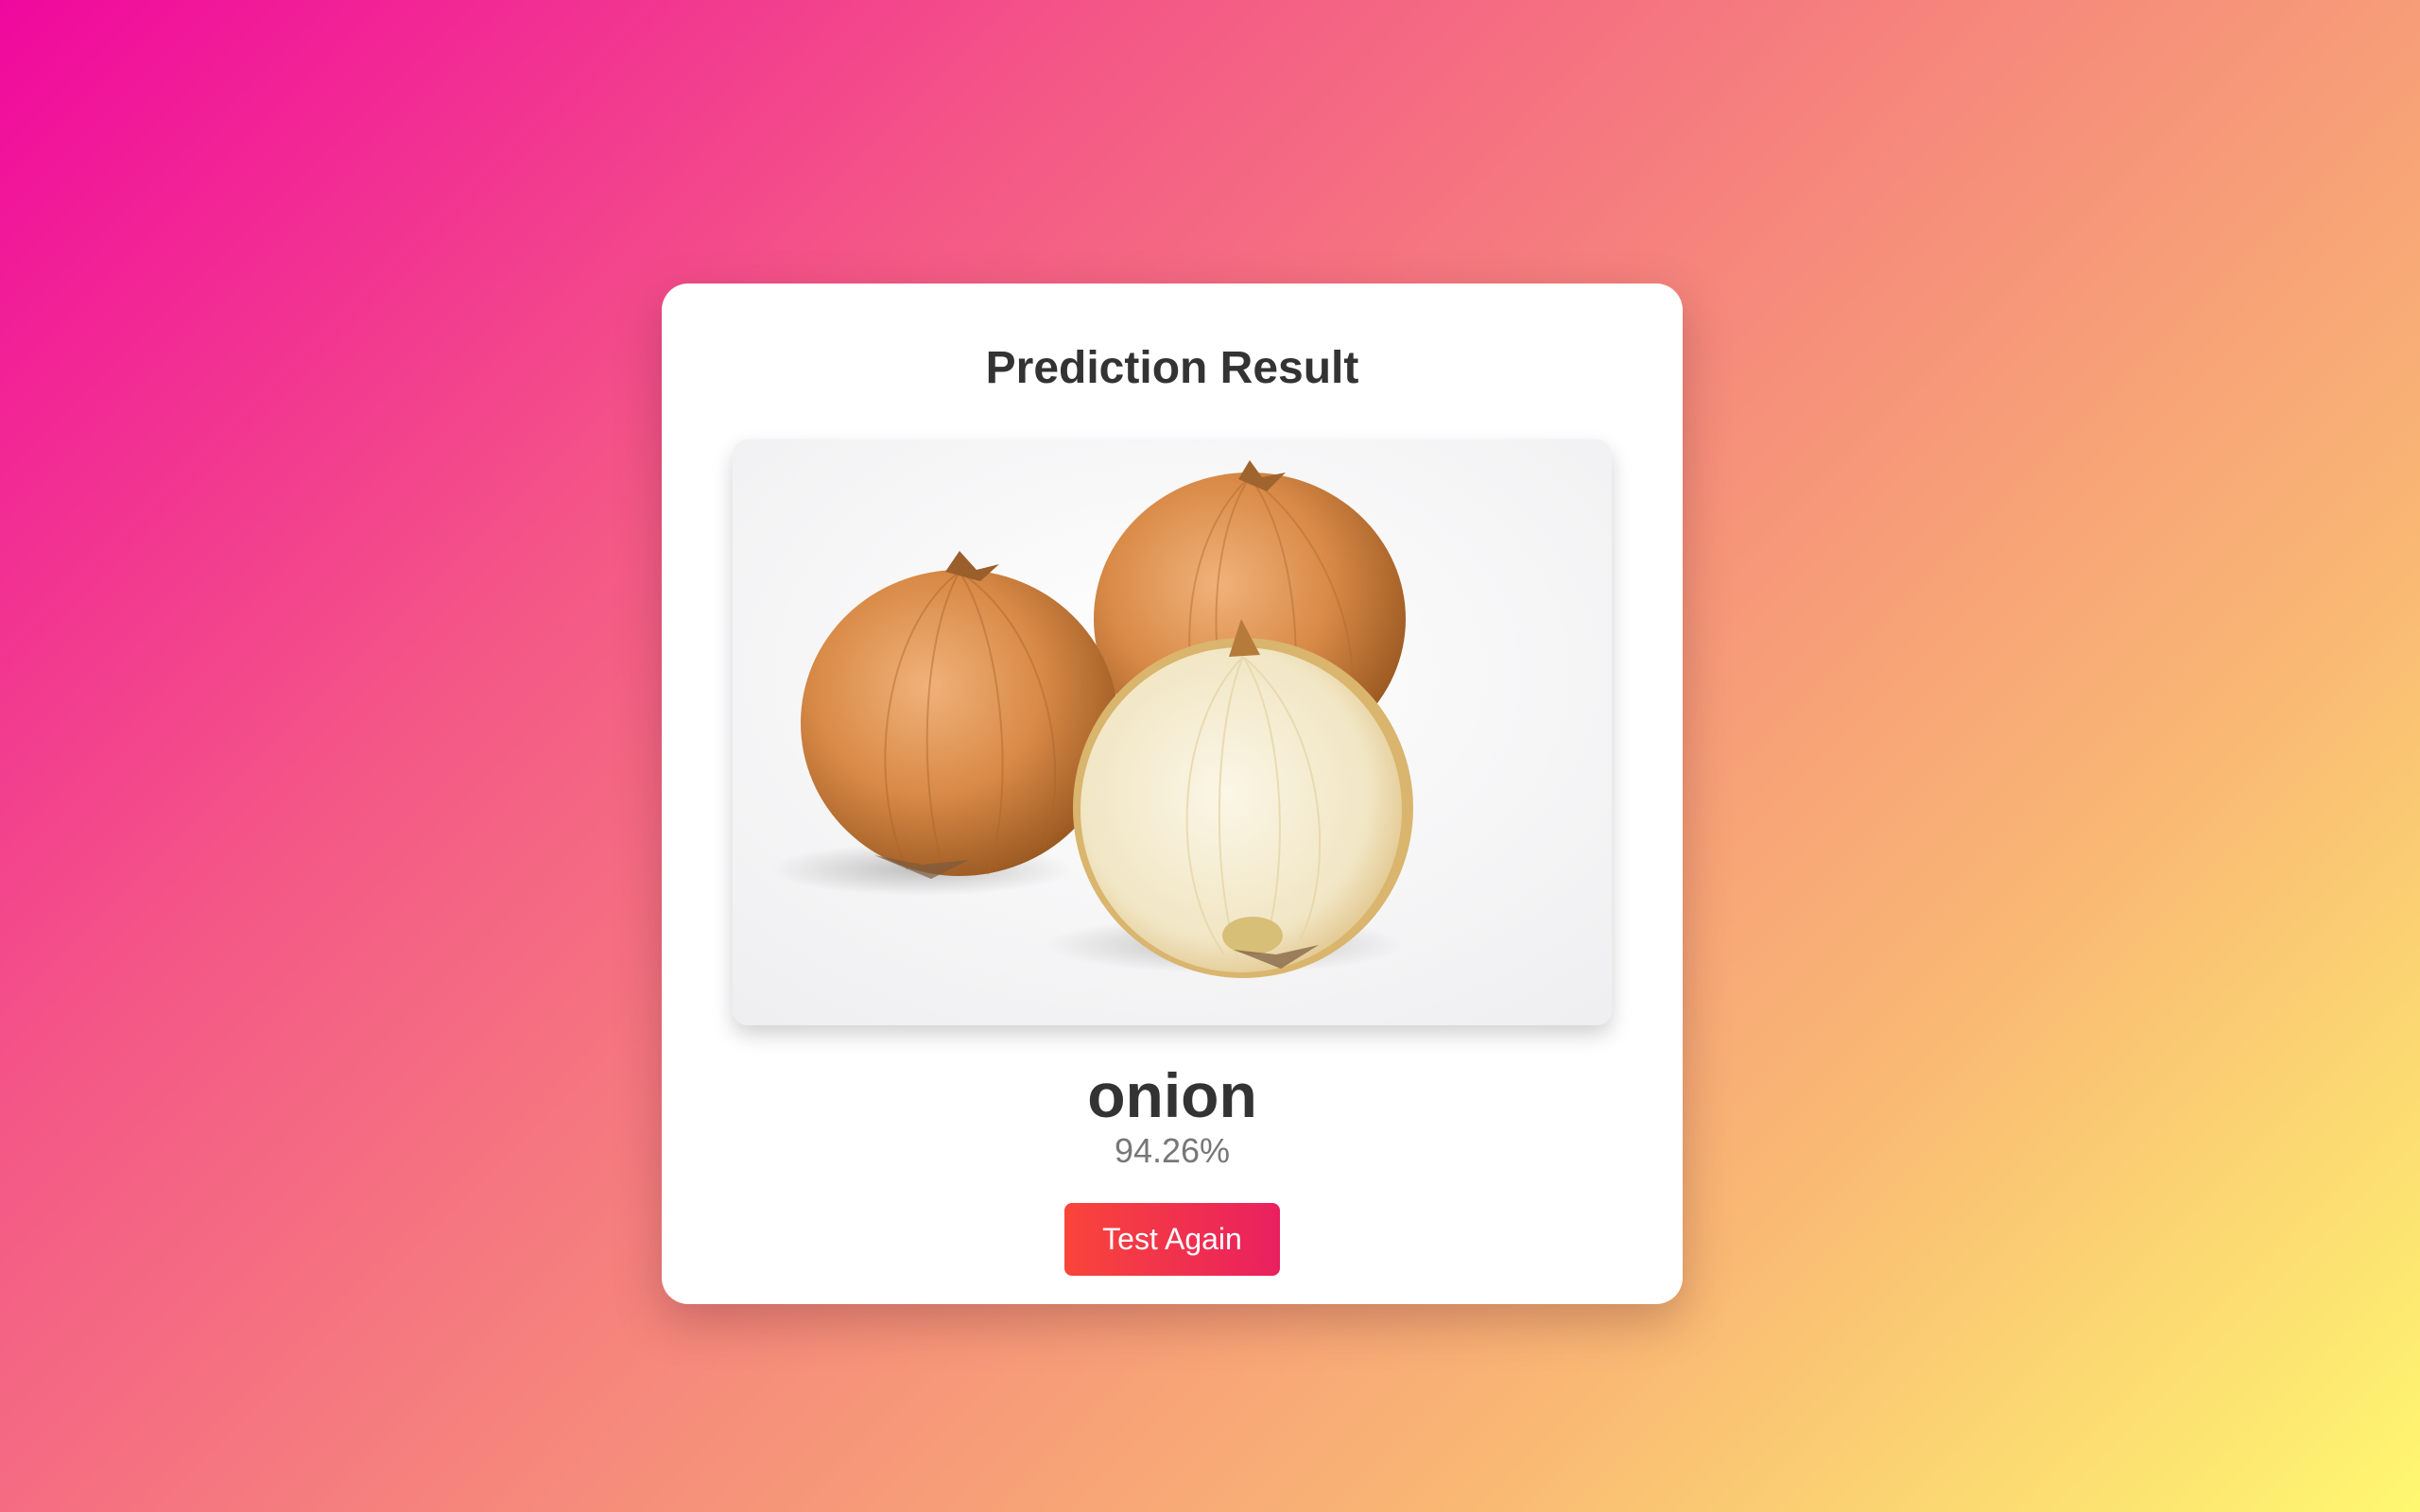 This screenshot has height=1512, width=2420. Describe the element at coordinates (1172, 1095) in the screenshot. I see `predicted-label: onion` at that location.